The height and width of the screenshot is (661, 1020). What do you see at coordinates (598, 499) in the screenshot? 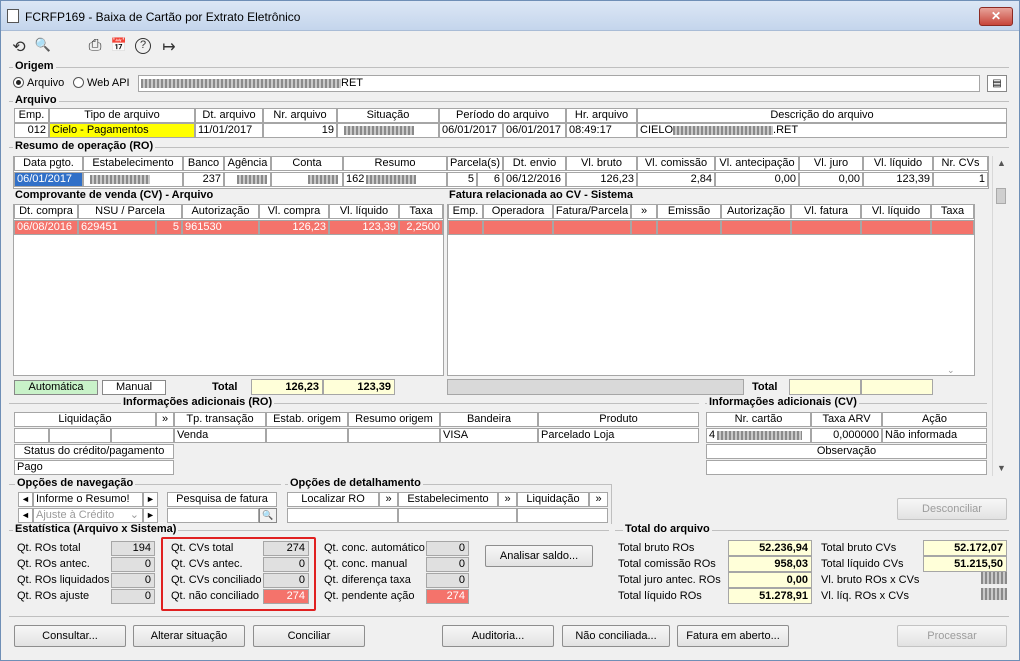
I see `liquidacao-expand: »` at bounding box center [598, 499].